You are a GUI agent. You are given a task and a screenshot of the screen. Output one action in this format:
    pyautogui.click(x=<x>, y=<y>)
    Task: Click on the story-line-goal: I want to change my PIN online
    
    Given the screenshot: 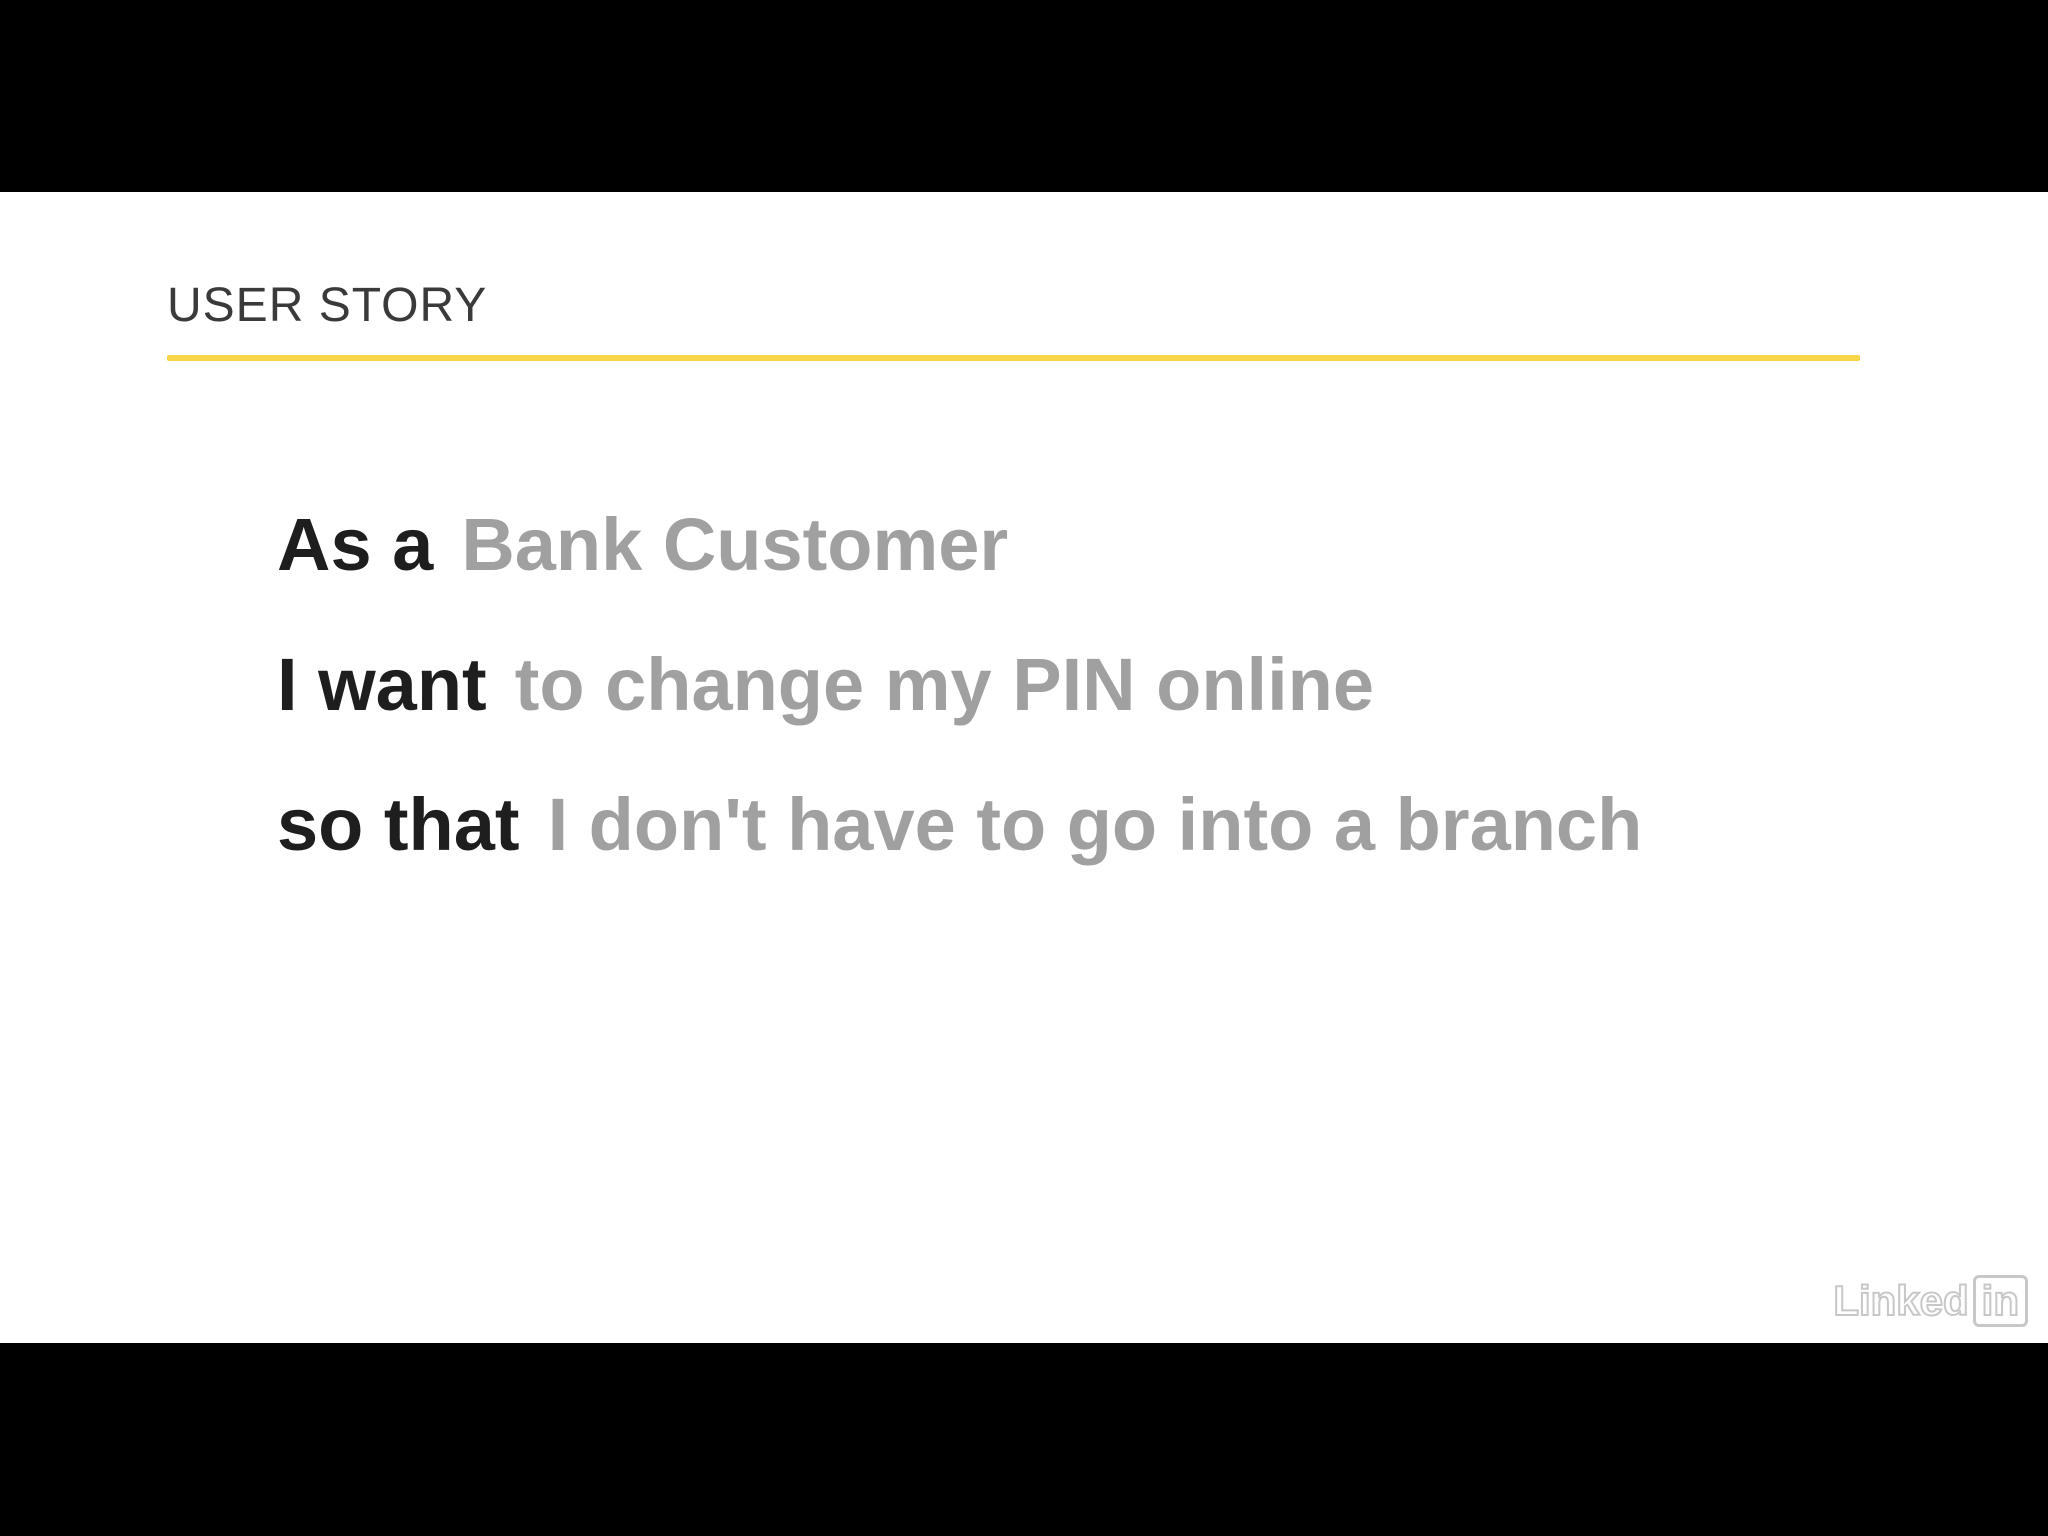 What is the action you would take?
    pyautogui.click(x=959, y=685)
    